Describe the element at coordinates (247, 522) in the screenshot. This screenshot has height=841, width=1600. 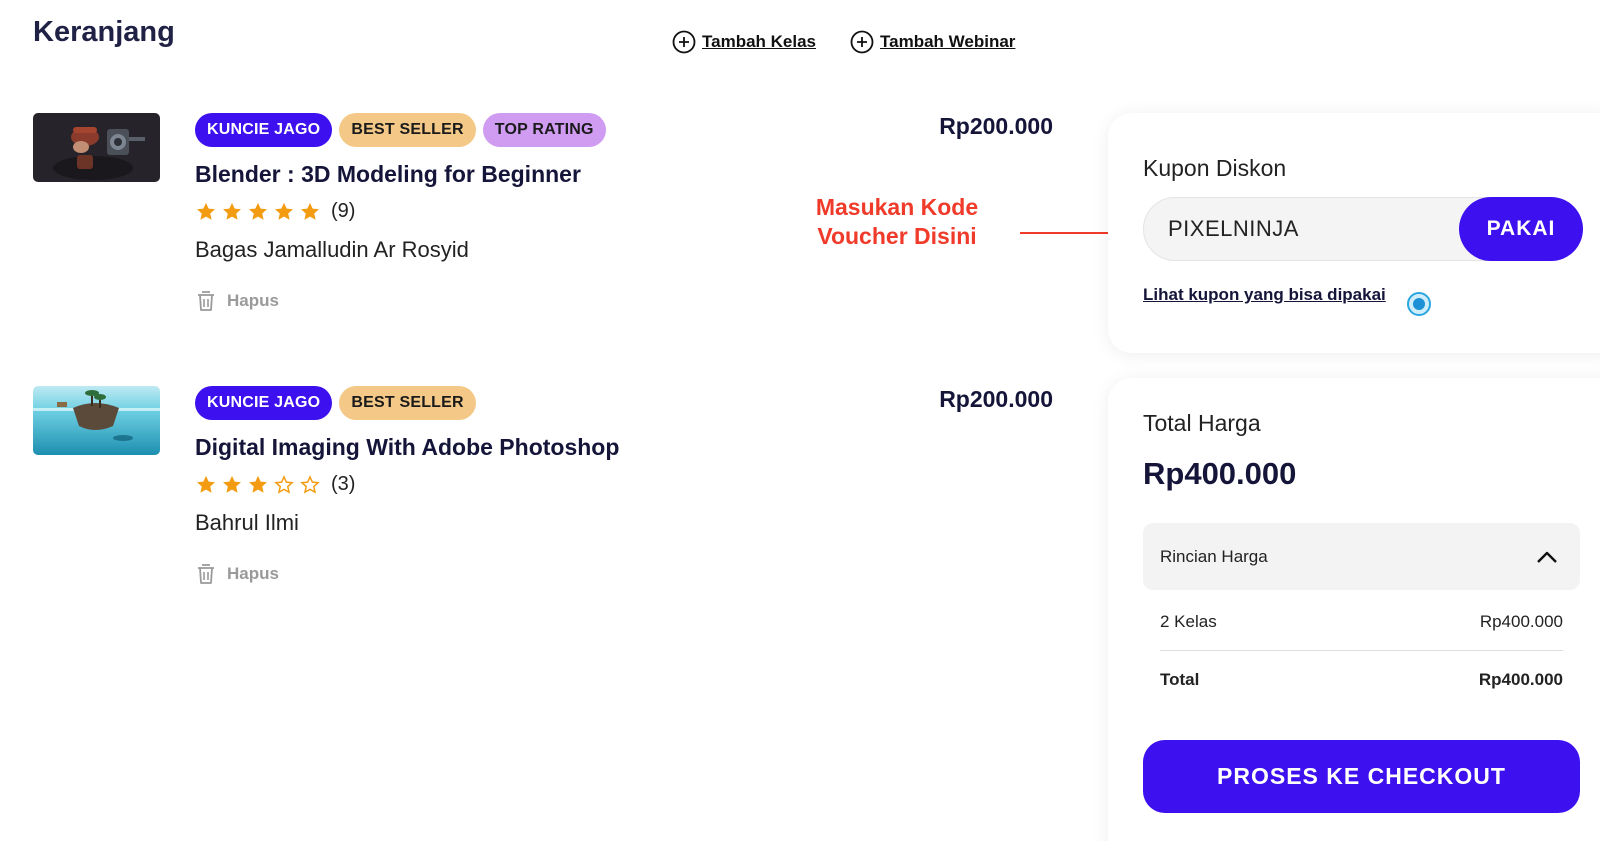
I see `course-instructor: Bahrul Ilmi` at that location.